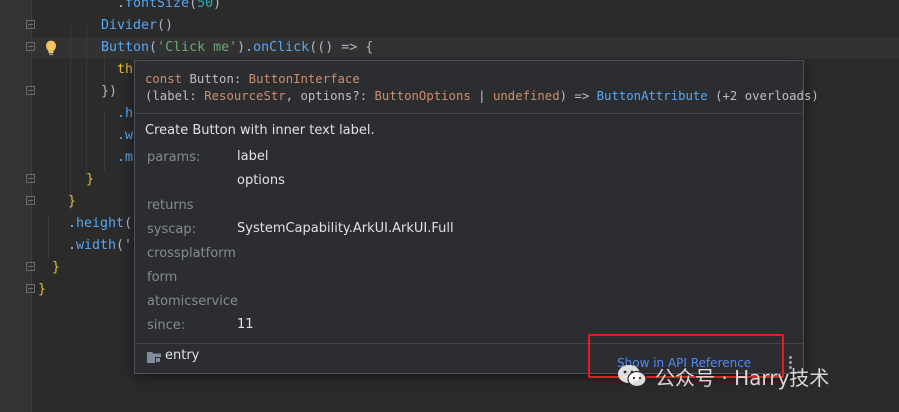 The width and height of the screenshot is (899, 412). Describe the element at coordinates (171, 229) in the screenshot. I see `tag-syscap: syscap:` at that location.